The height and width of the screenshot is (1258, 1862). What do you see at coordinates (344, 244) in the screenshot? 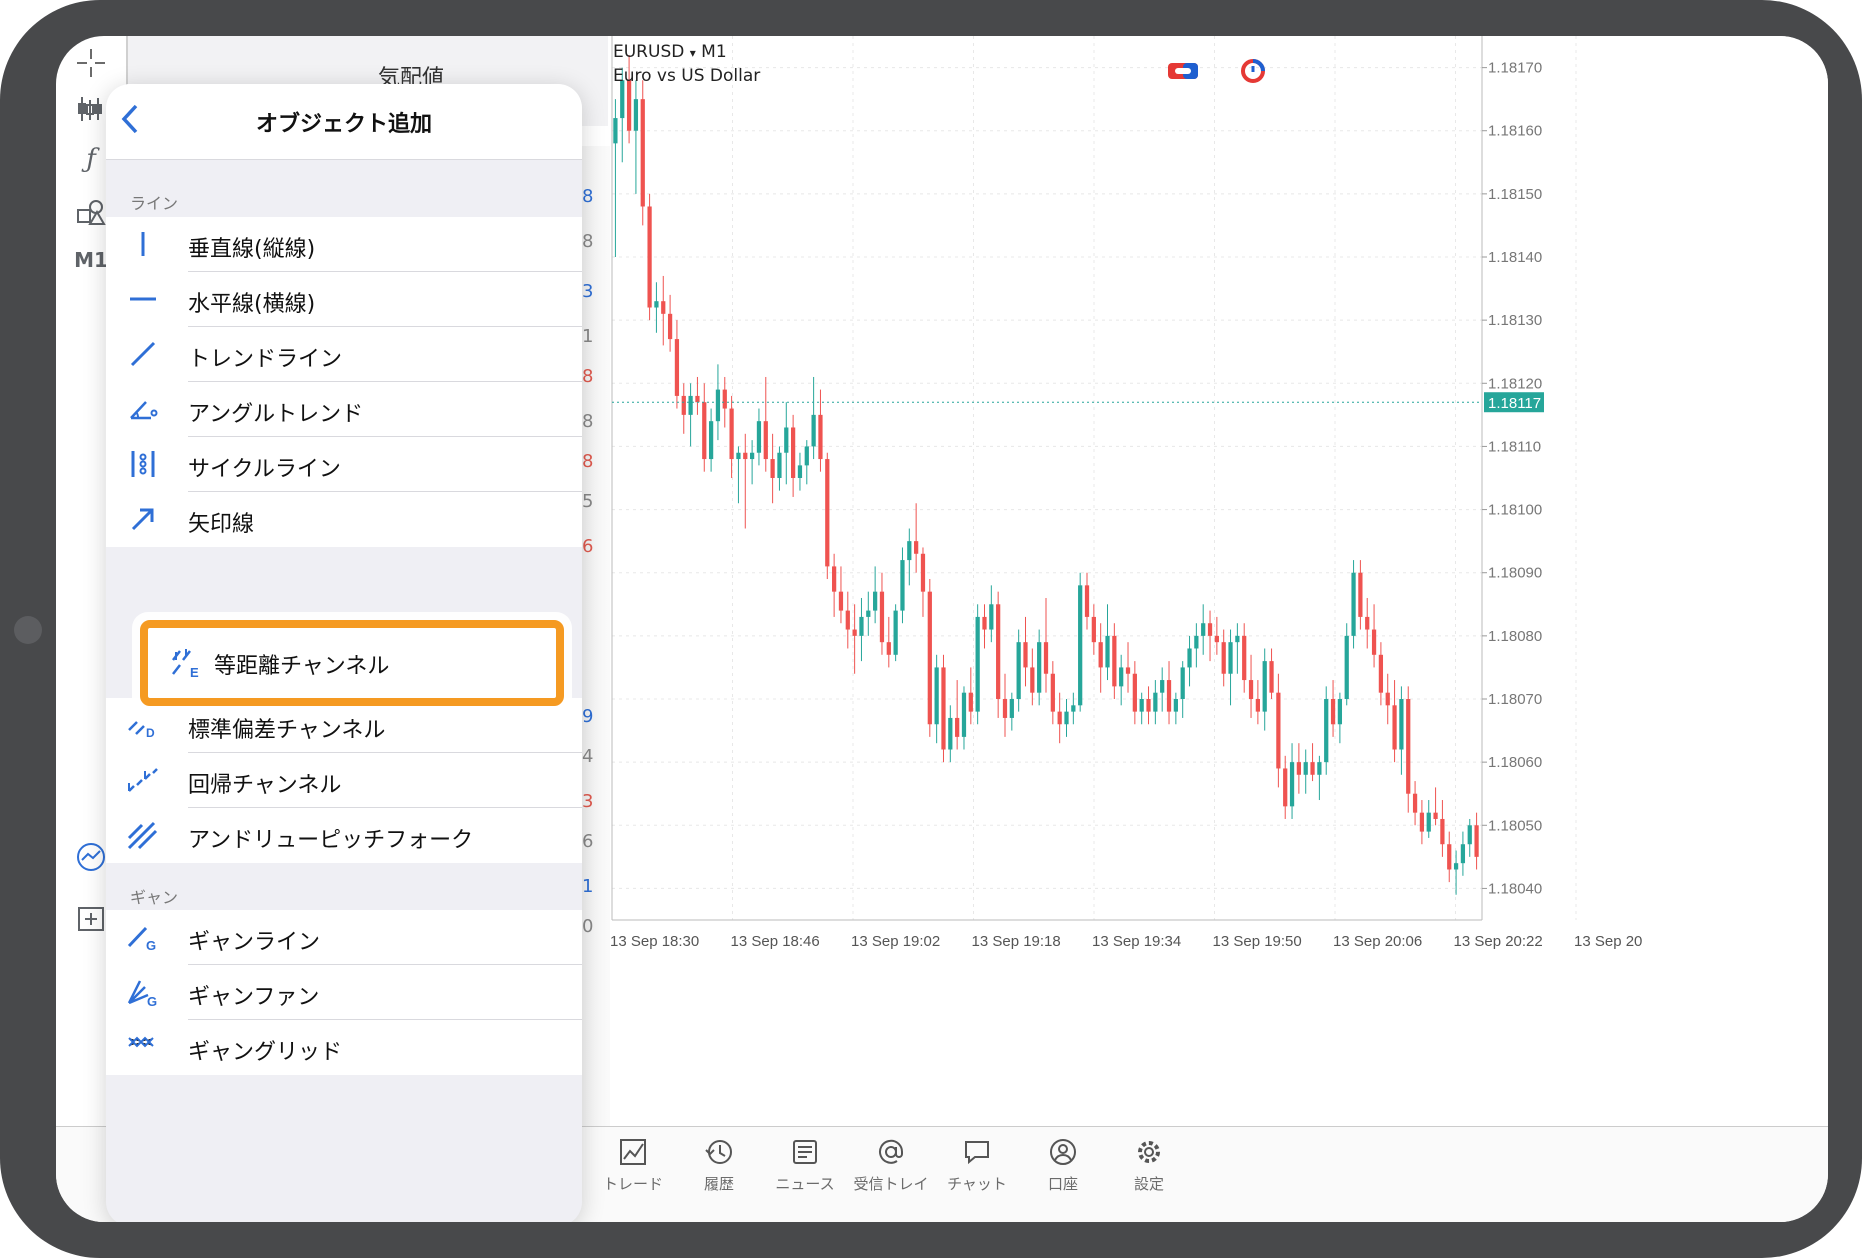
I see `item-vertical-line: 垂直線(縦線)` at bounding box center [344, 244].